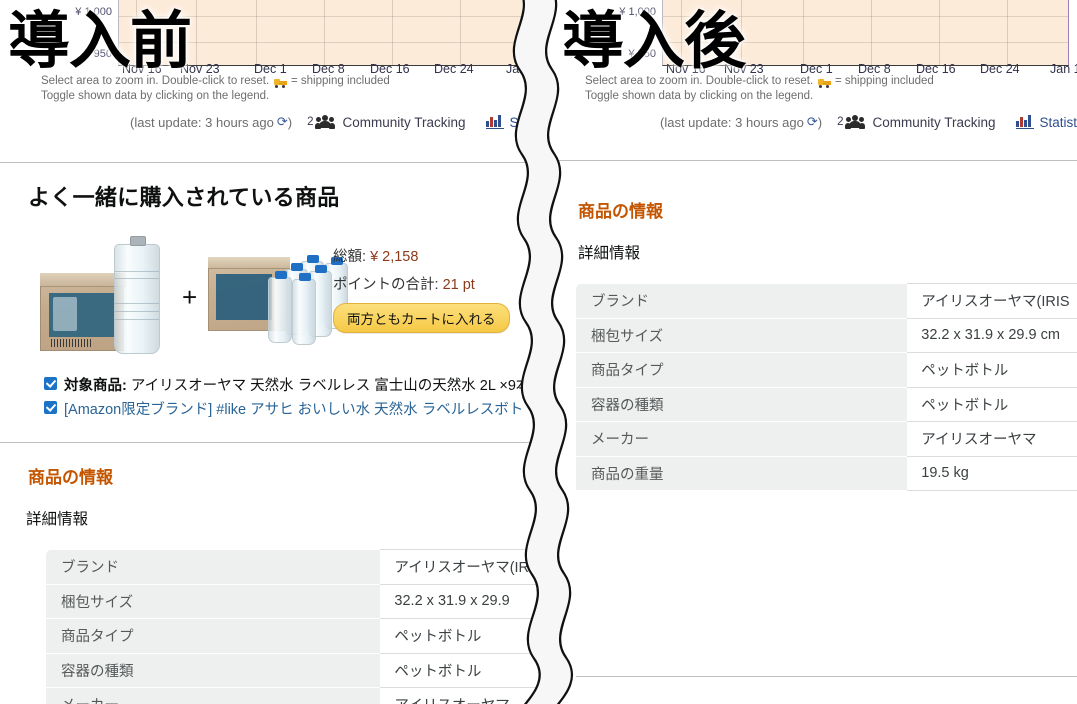 Image resolution: width=1077 pixels, height=704 pixels. I want to click on spec-value: 19.5 kg, so click(992, 473).